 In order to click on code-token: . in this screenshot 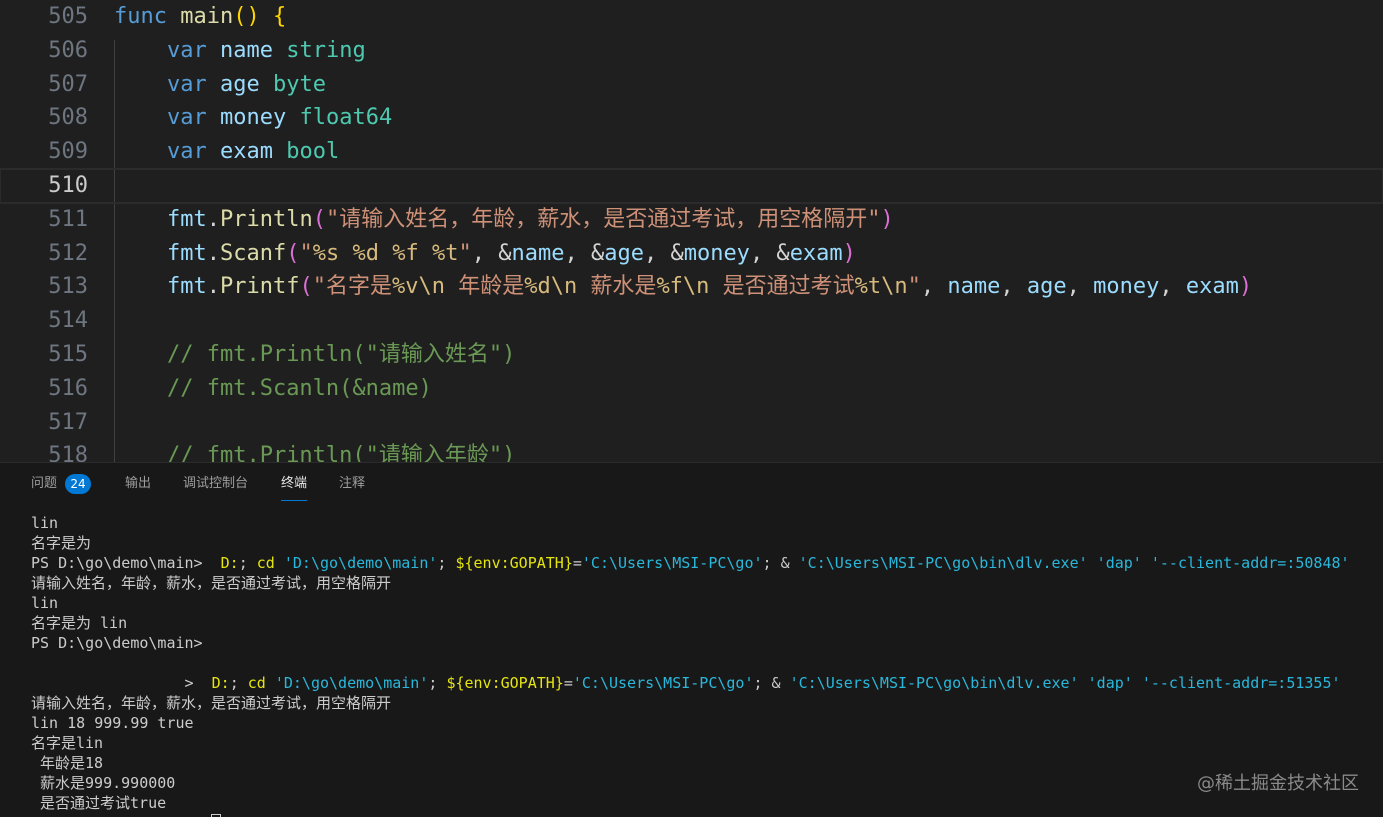, I will do `click(213, 286)`.